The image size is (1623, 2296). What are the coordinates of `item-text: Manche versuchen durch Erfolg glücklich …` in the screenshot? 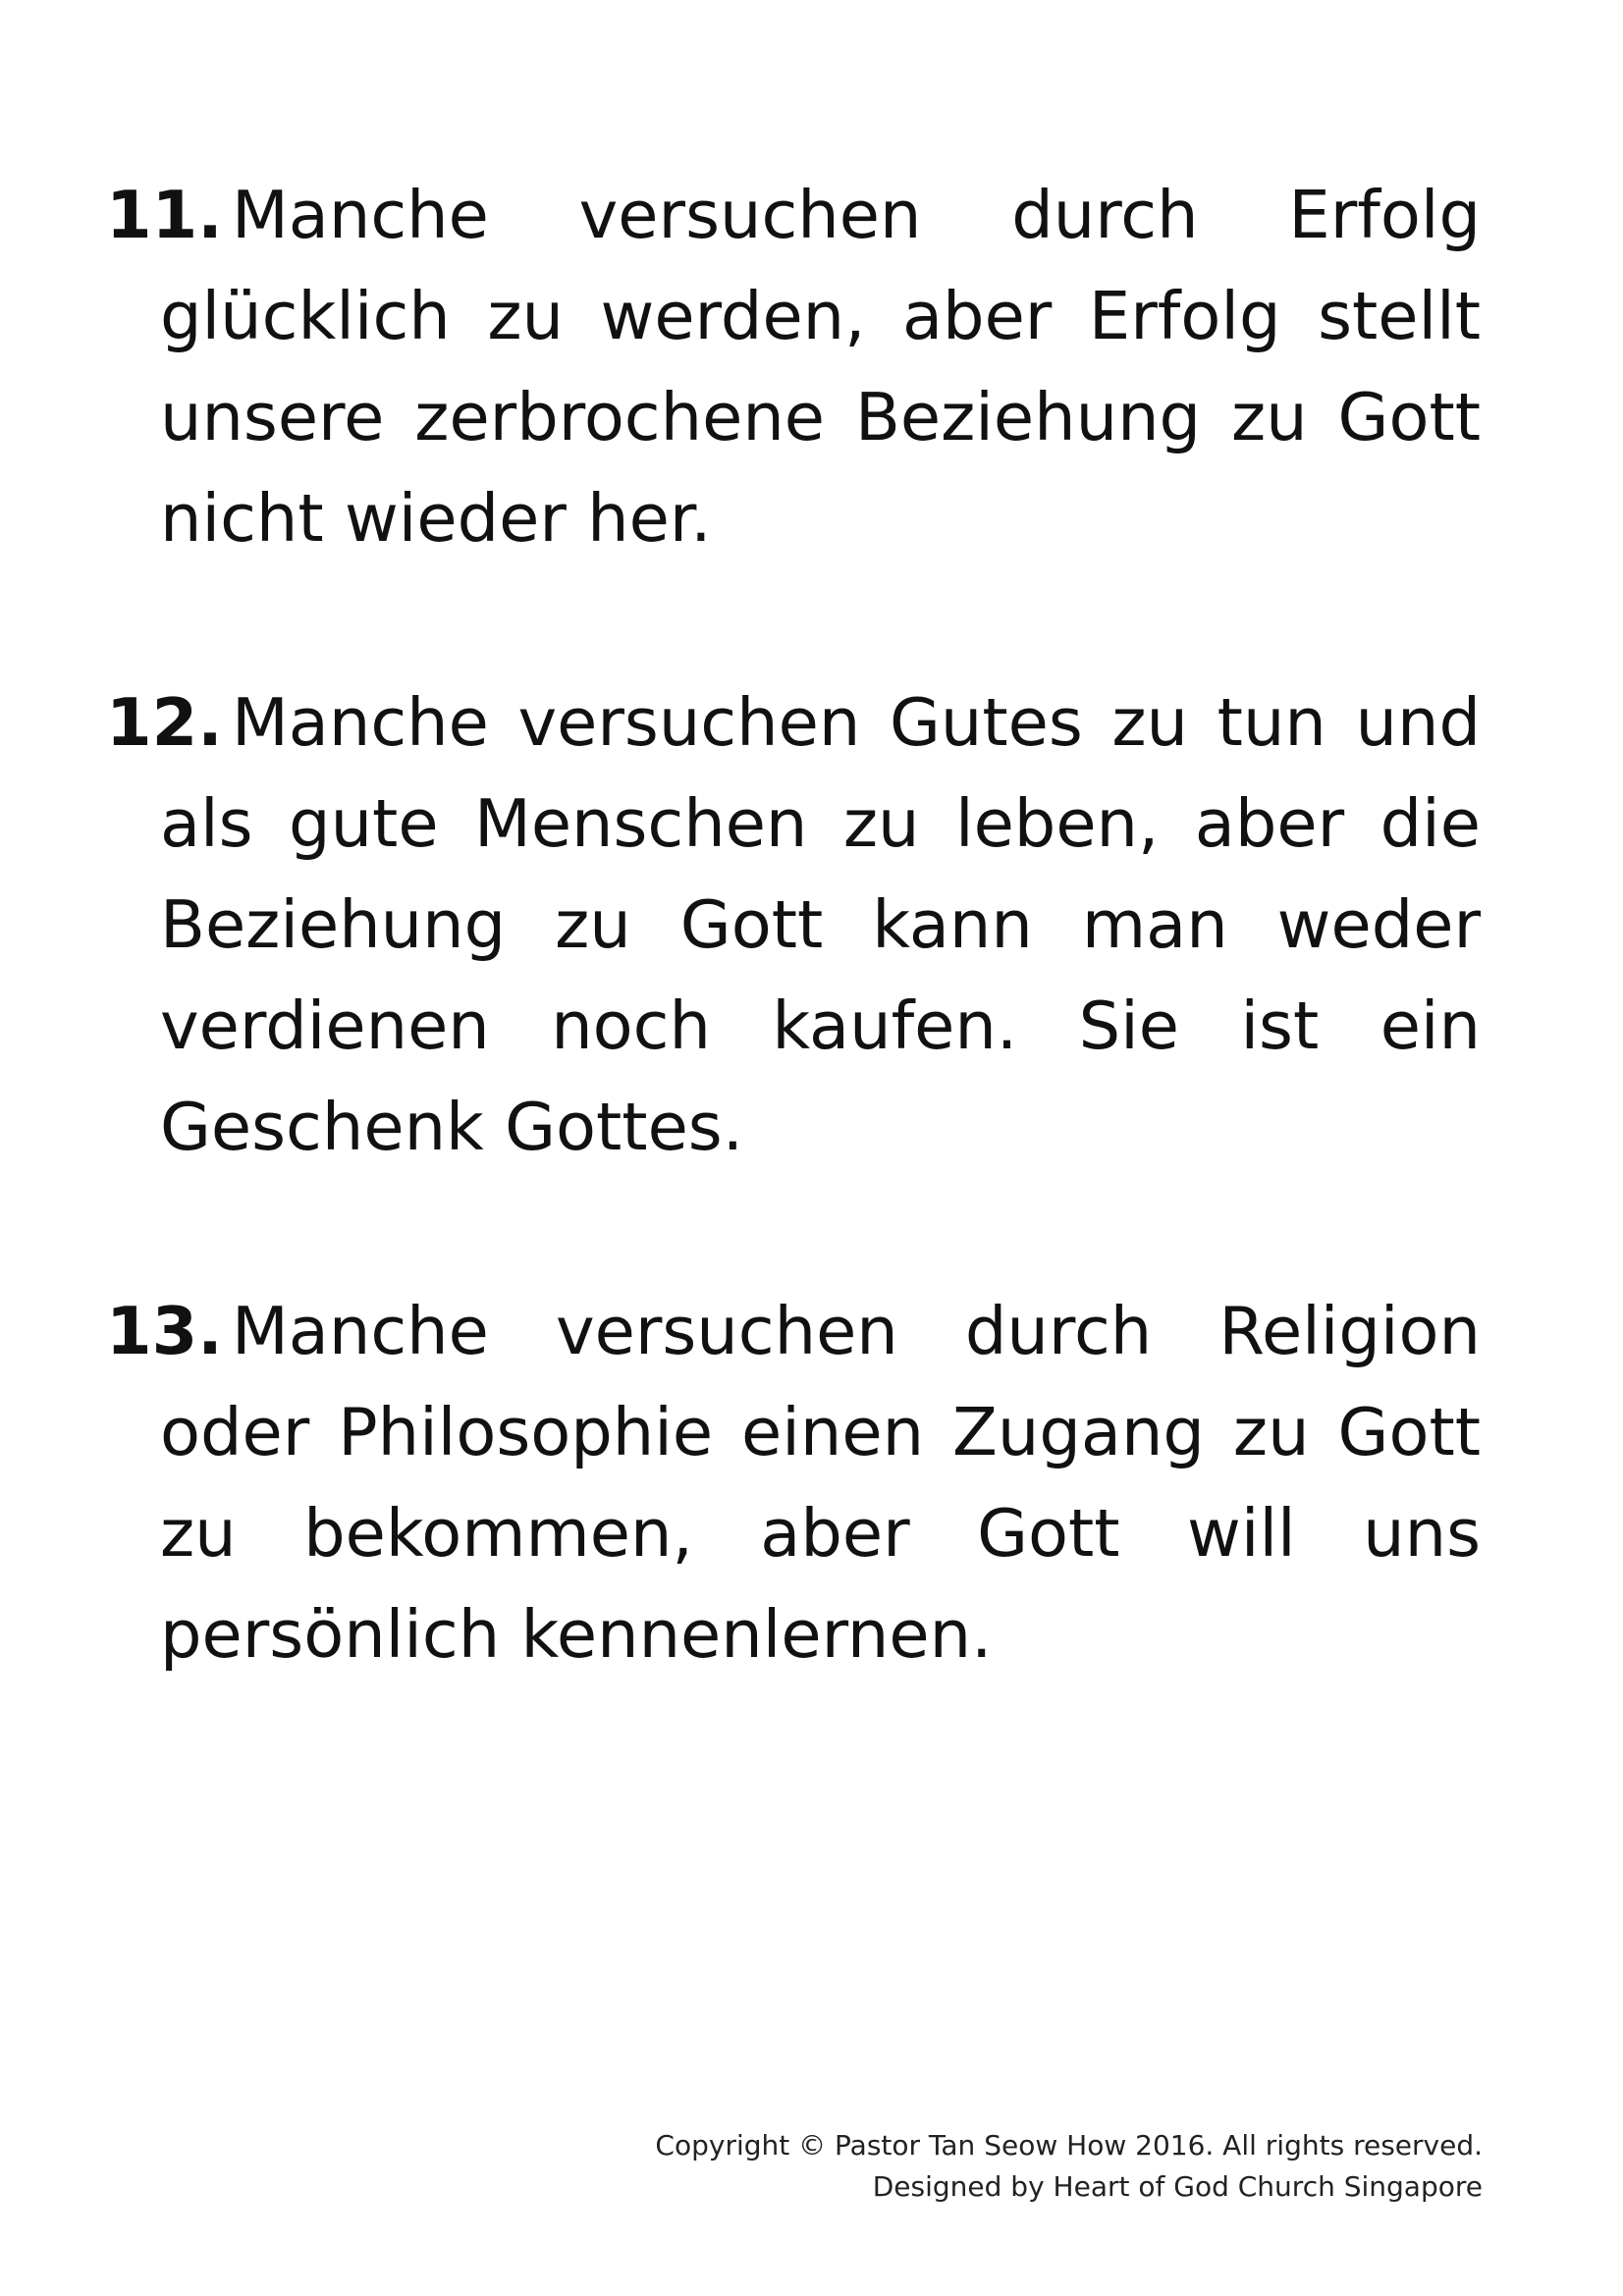 It's located at (820, 367).